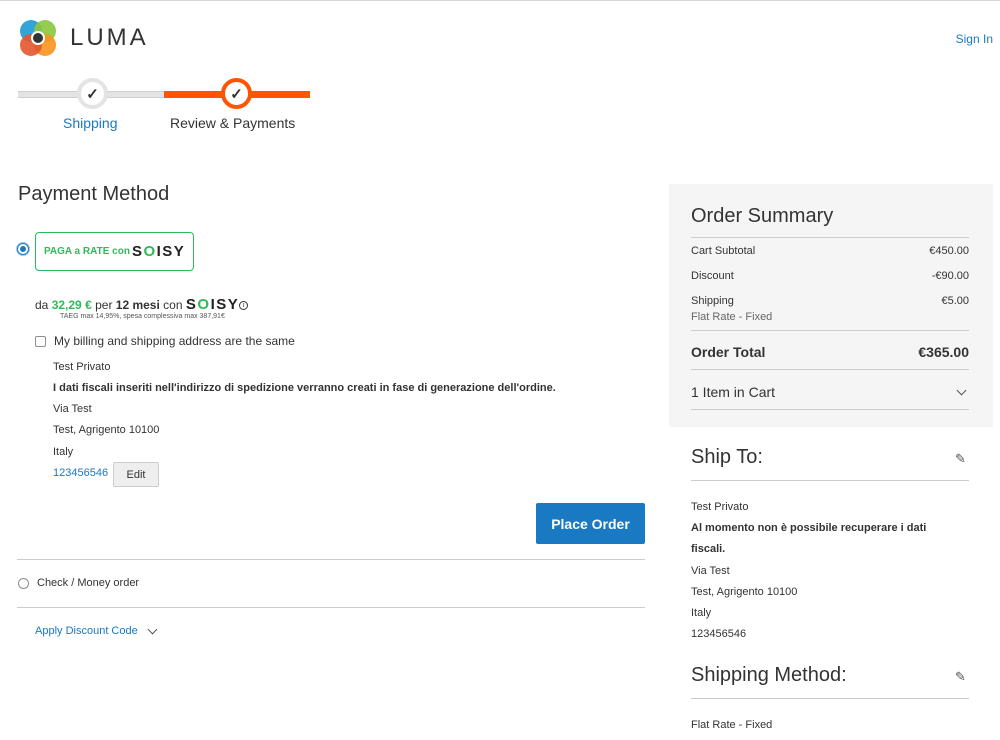 The height and width of the screenshot is (740, 1000). I want to click on shipping-method-title: Shipping Method:, so click(769, 675).